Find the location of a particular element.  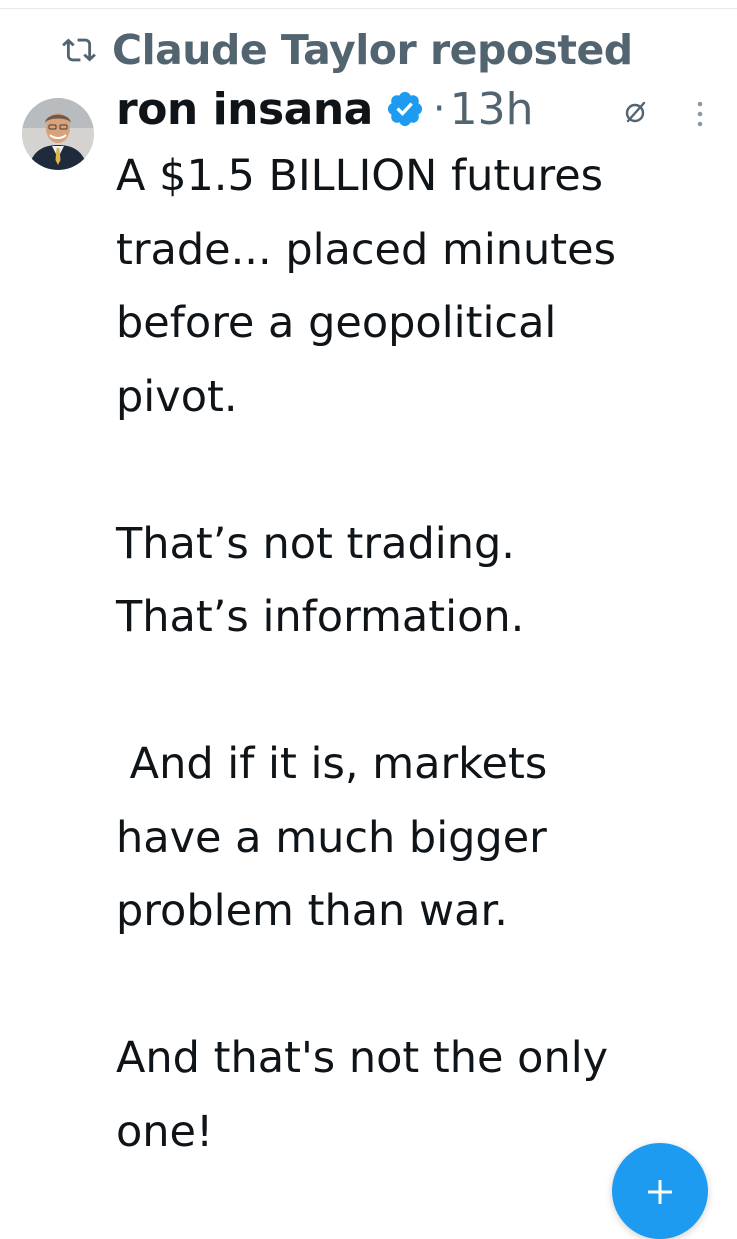

verified-badge-icon is located at coordinates (405, 109).